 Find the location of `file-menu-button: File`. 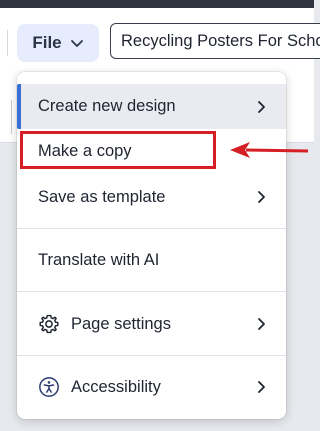

file-menu-button: File is located at coordinates (58, 43).